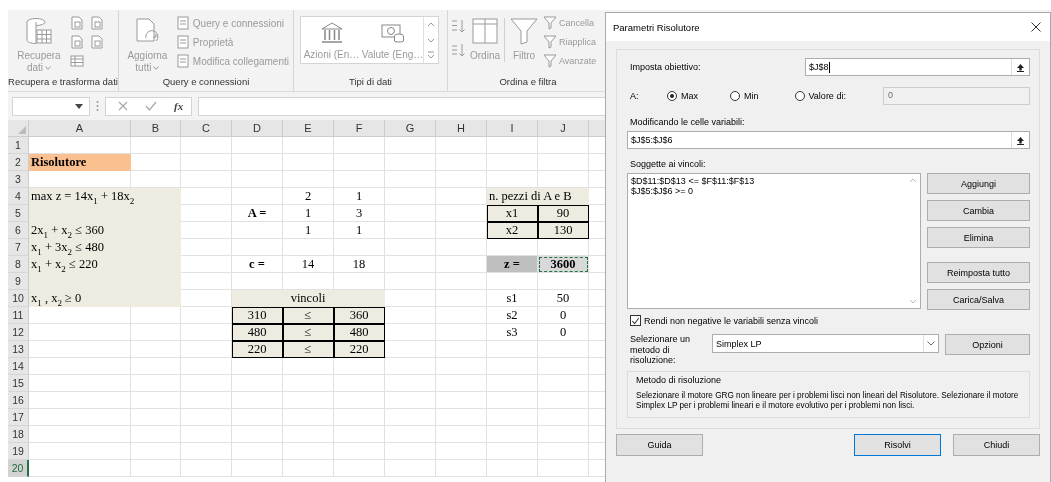 The height and width of the screenshot is (482, 1051). I want to click on options-button: Opzioni, so click(987, 344).